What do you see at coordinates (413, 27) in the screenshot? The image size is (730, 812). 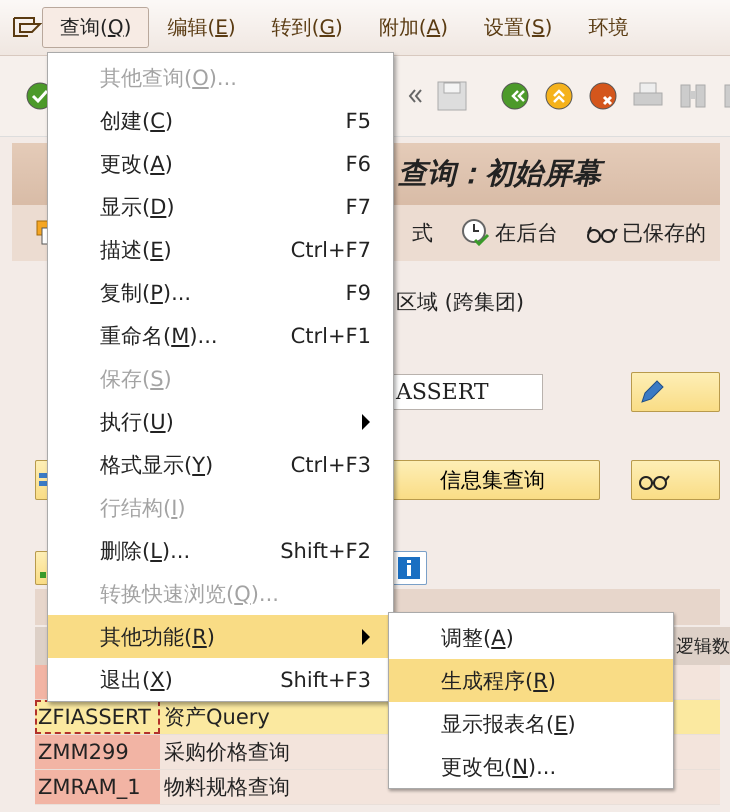 I see `menu-bar-item: 附加(A)` at bounding box center [413, 27].